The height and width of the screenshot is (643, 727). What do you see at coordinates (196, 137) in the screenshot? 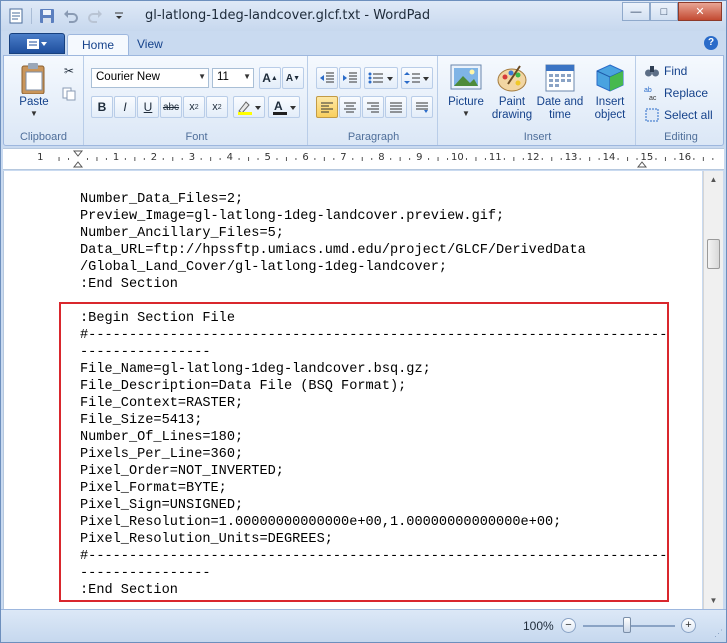
I see `font-group-label: Font` at bounding box center [196, 137].